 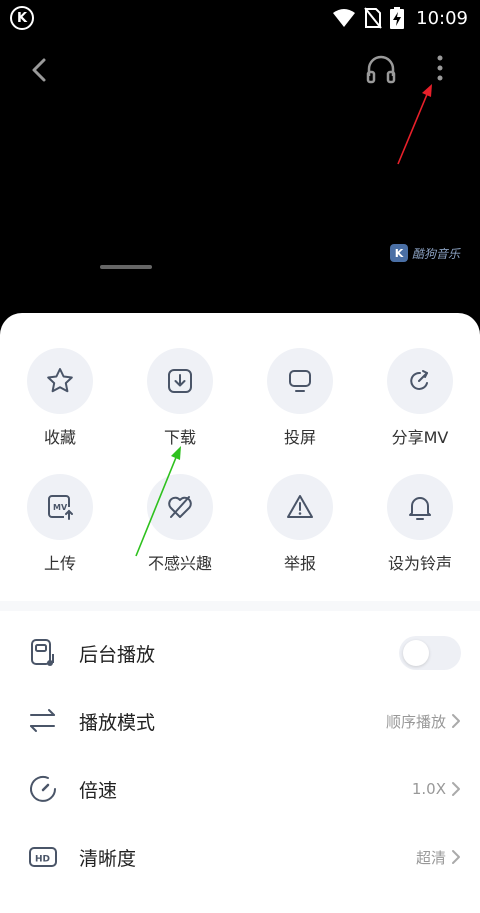 What do you see at coordinates (299, 437) in the screenshot?
I see `action-label: 投屏` at bounding box center [299, 437].